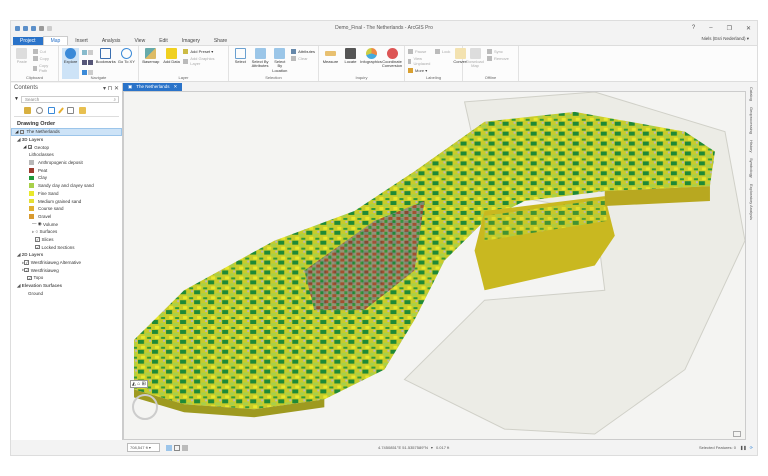  What do you see at coordinates (111, 41) in the screenshot?
I see `tab-analysis: Analysis` at bounding box center [111, 41].